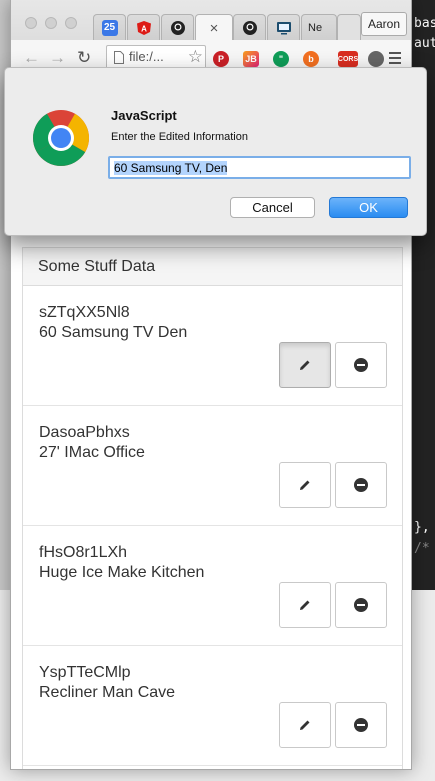  Describe the element at coordinates (31, 23) in the screenshot. I see `close-window-button` at that location.